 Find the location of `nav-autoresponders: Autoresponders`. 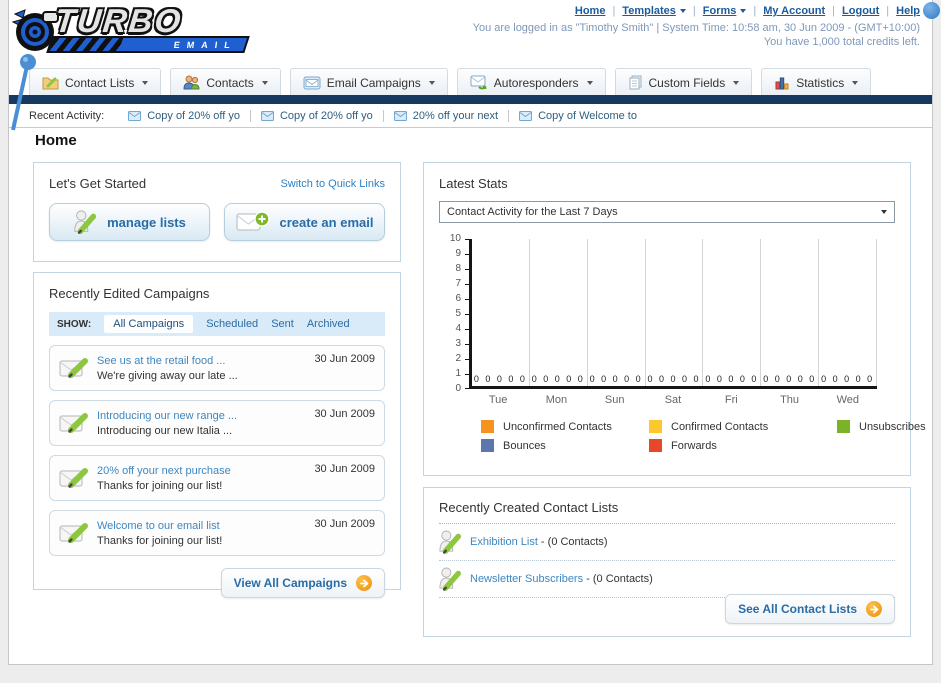

nav-autoresponders: Autoresponders is located at coordinates (531, 82).